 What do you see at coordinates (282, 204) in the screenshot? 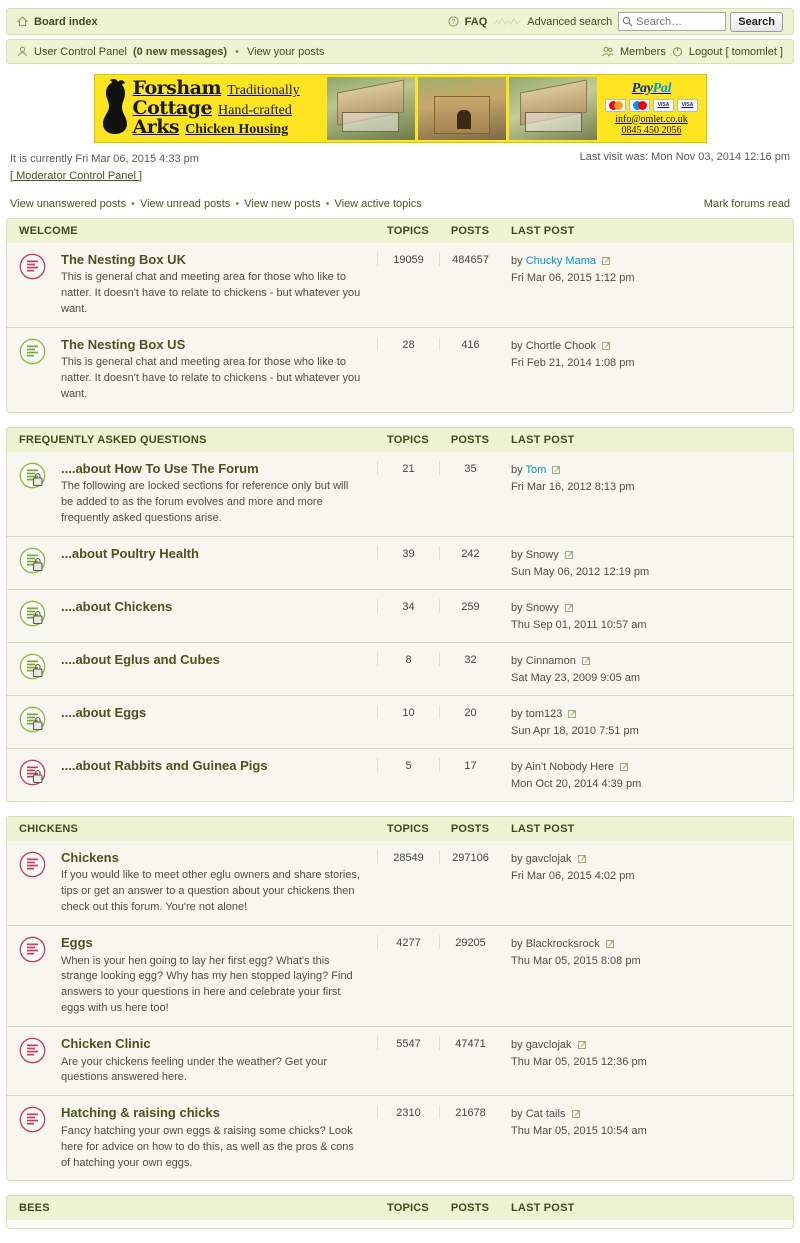
I see `view-new-posts-link: View new posts` at bounding box center [282, 204].